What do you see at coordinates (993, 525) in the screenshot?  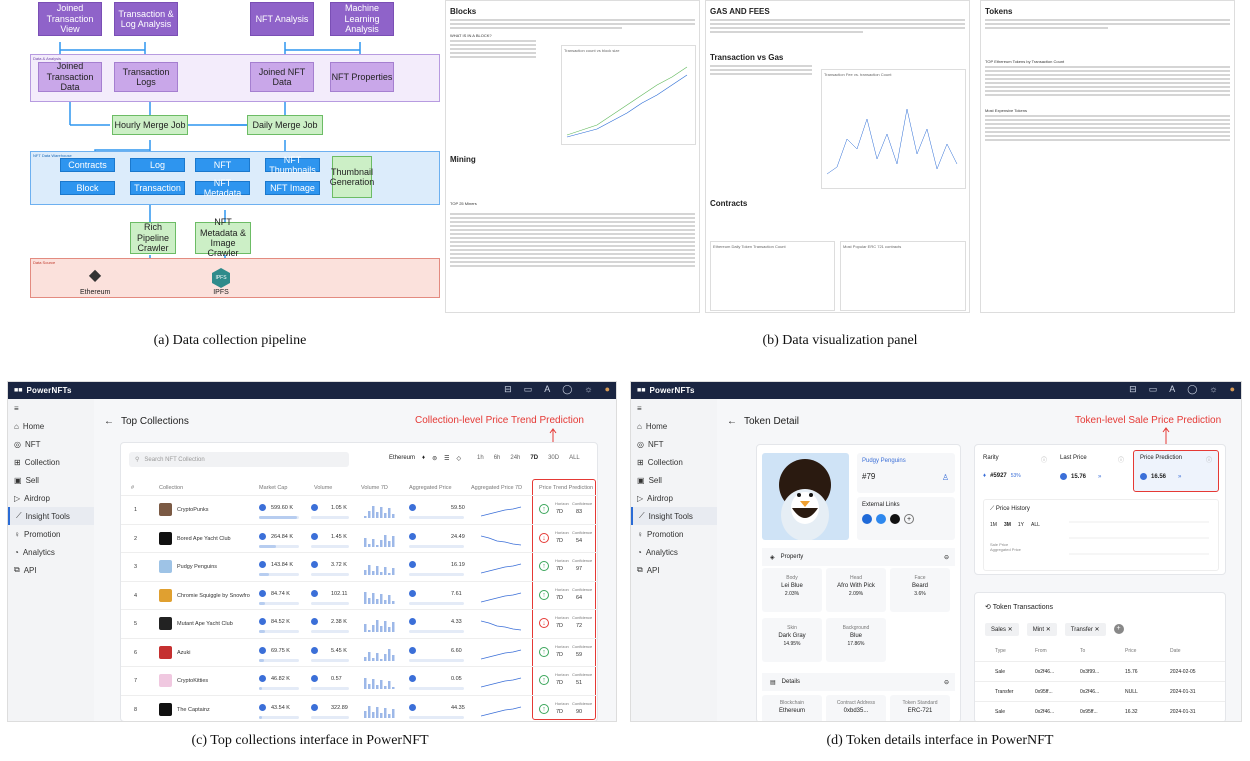 I see `history-range-1m: 1M` at bounding box center [993, 525].